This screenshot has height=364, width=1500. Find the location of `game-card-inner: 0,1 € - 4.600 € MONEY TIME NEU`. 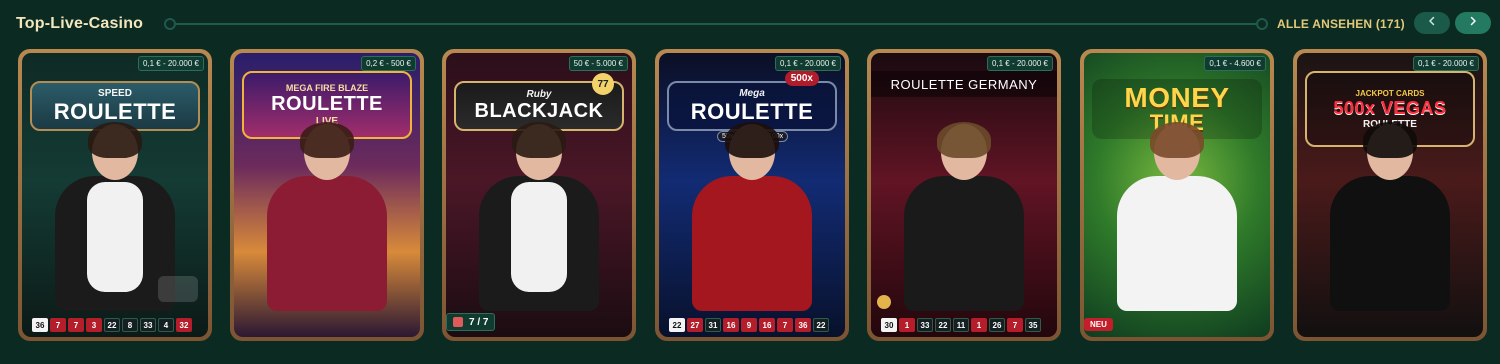

game-card-inner: 0,1 € - 4.600 € MONEY TIME NEU is located at coordinates (1177, 195).